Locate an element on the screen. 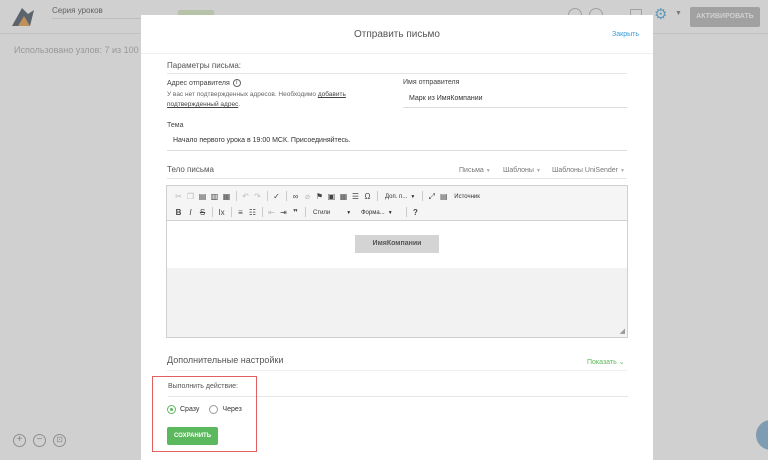  paste-text-icon: ▥ is located at coordinates (214, 196).